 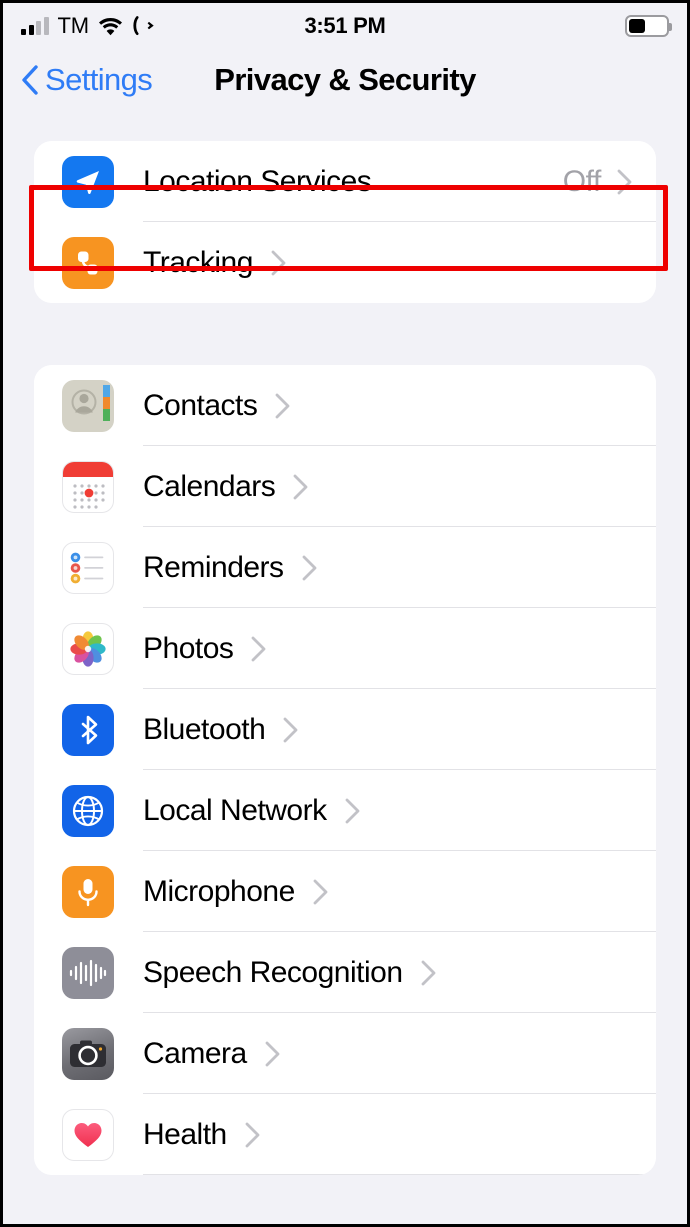 What do you see at coordinates (143, 26) in the screenshot?
I see `call-forwarding-icon` at bounding box center [143, 26].